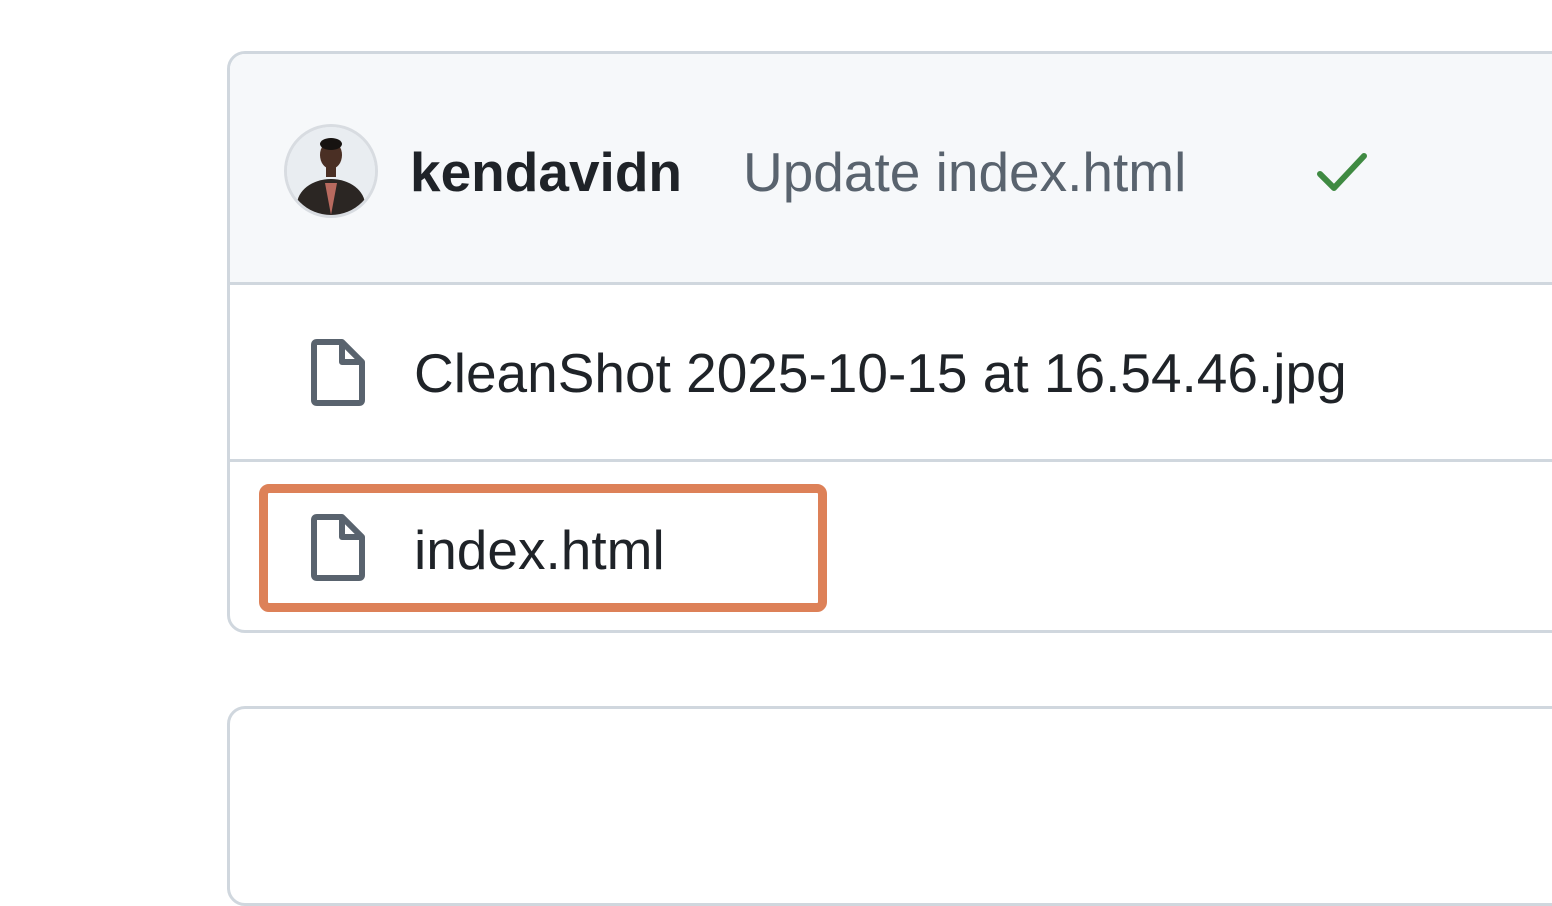 This screenshot has width=1552, height=906. What do you see at coordinates (880, 373) in the screenshot?
I see `file-name: CleanShot 2025-10-15 at 16.54.46.jpg` at bounding box center [880, 373].